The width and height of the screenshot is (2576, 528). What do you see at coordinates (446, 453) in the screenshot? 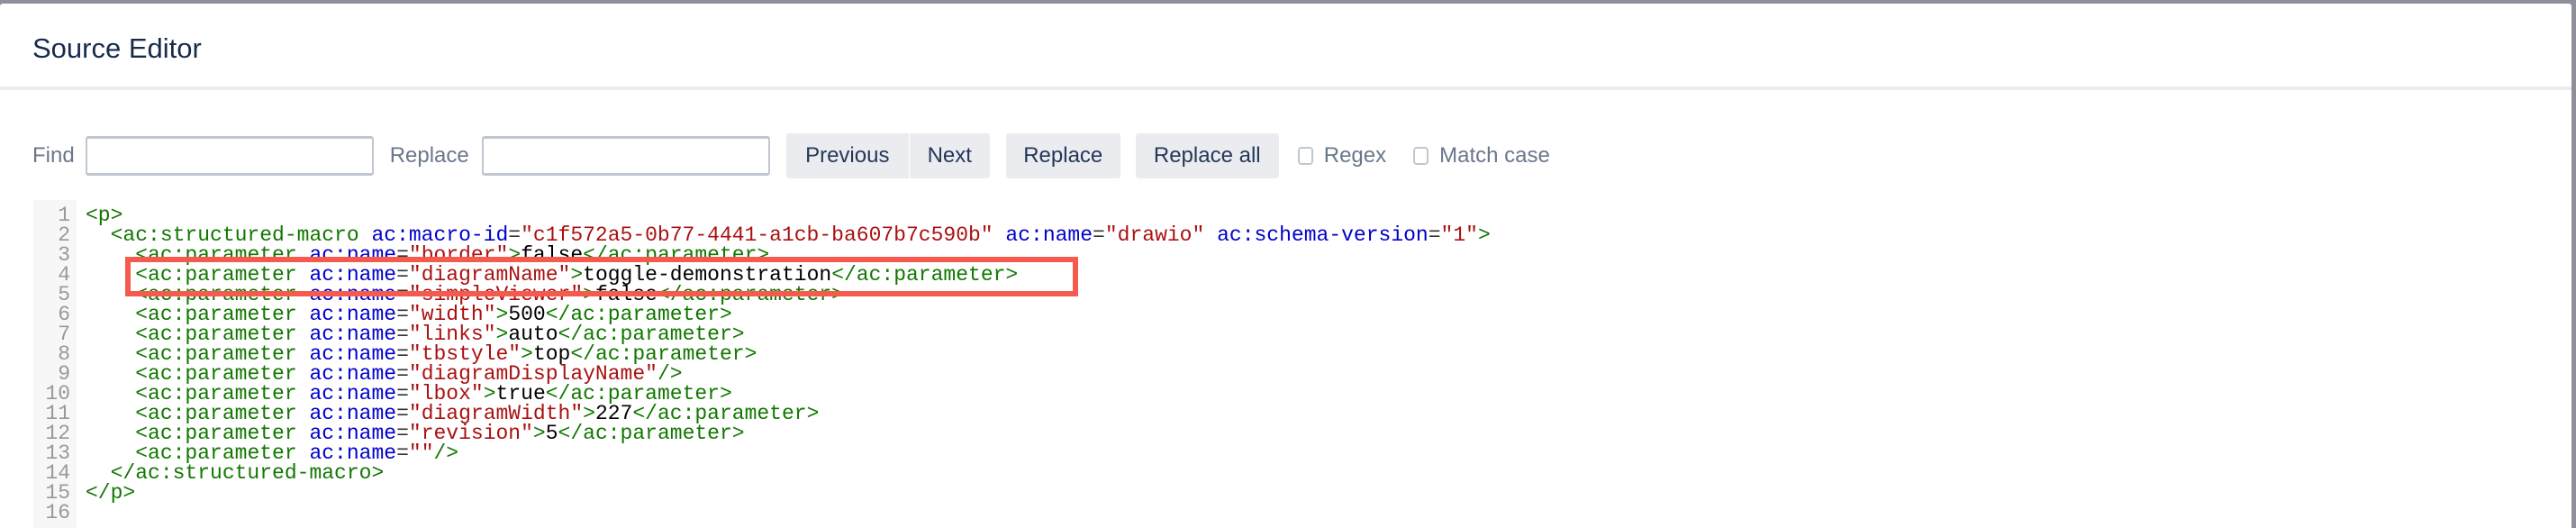
I see `code-token: />` at bounding box center [446, 453].